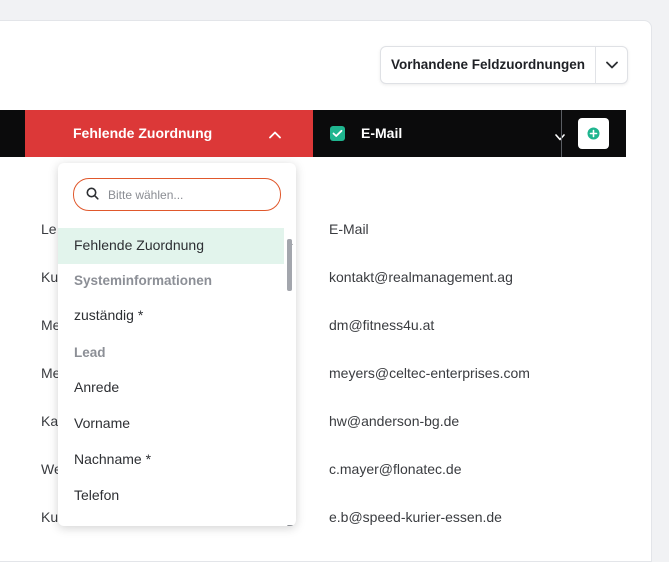 The image size is (669, 562). I want to click on option-first-name: Vorname, so click(171, 424).